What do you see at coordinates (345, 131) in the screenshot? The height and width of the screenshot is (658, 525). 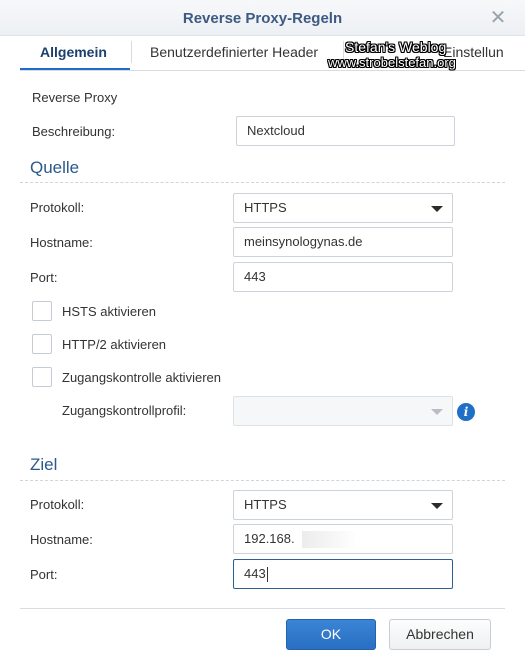 I see `description-input: Nextcloud` at bounding box center [345, 131].